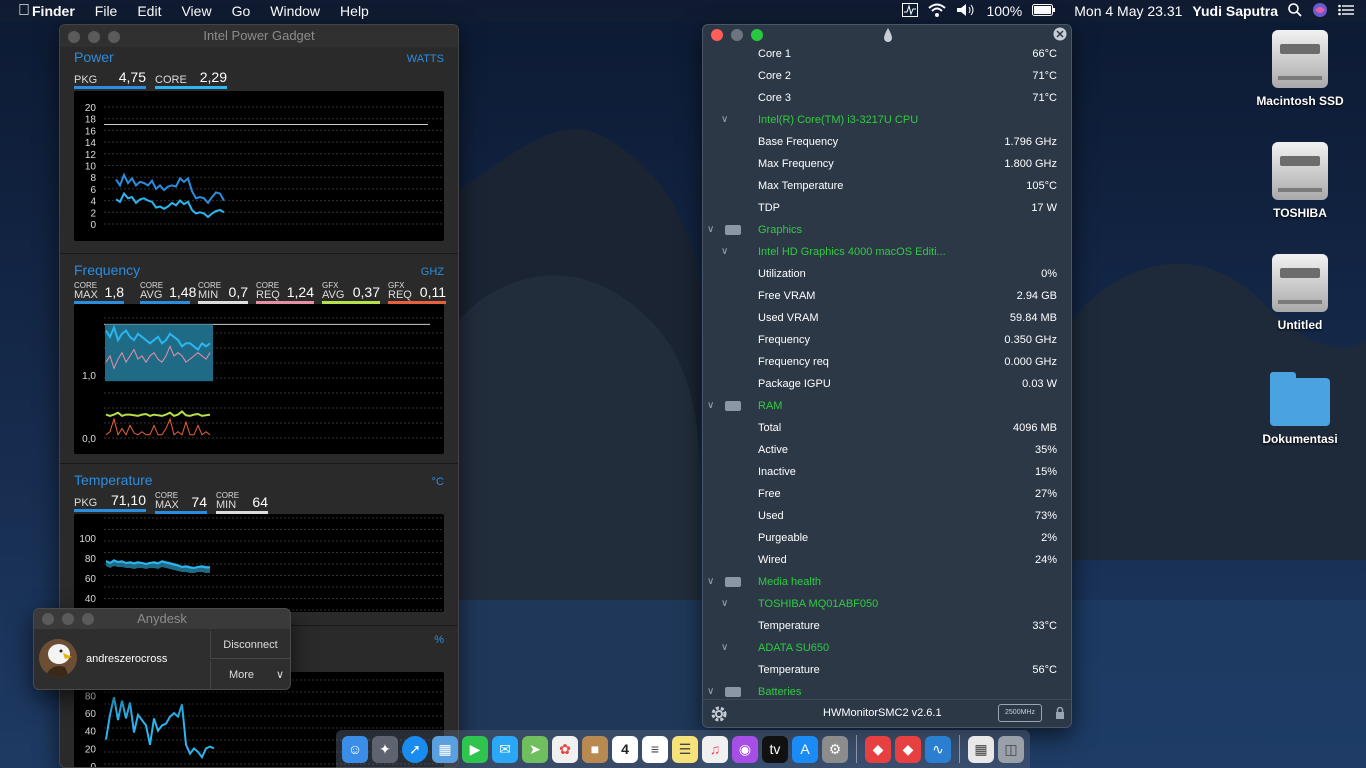 This screenshot has height=768, width=1366. What do you see at coordinates (1124, 11) in the screenshot?
I see `menu-clock: Mon 4 May 23.31` at bounding box center [1124, 11].